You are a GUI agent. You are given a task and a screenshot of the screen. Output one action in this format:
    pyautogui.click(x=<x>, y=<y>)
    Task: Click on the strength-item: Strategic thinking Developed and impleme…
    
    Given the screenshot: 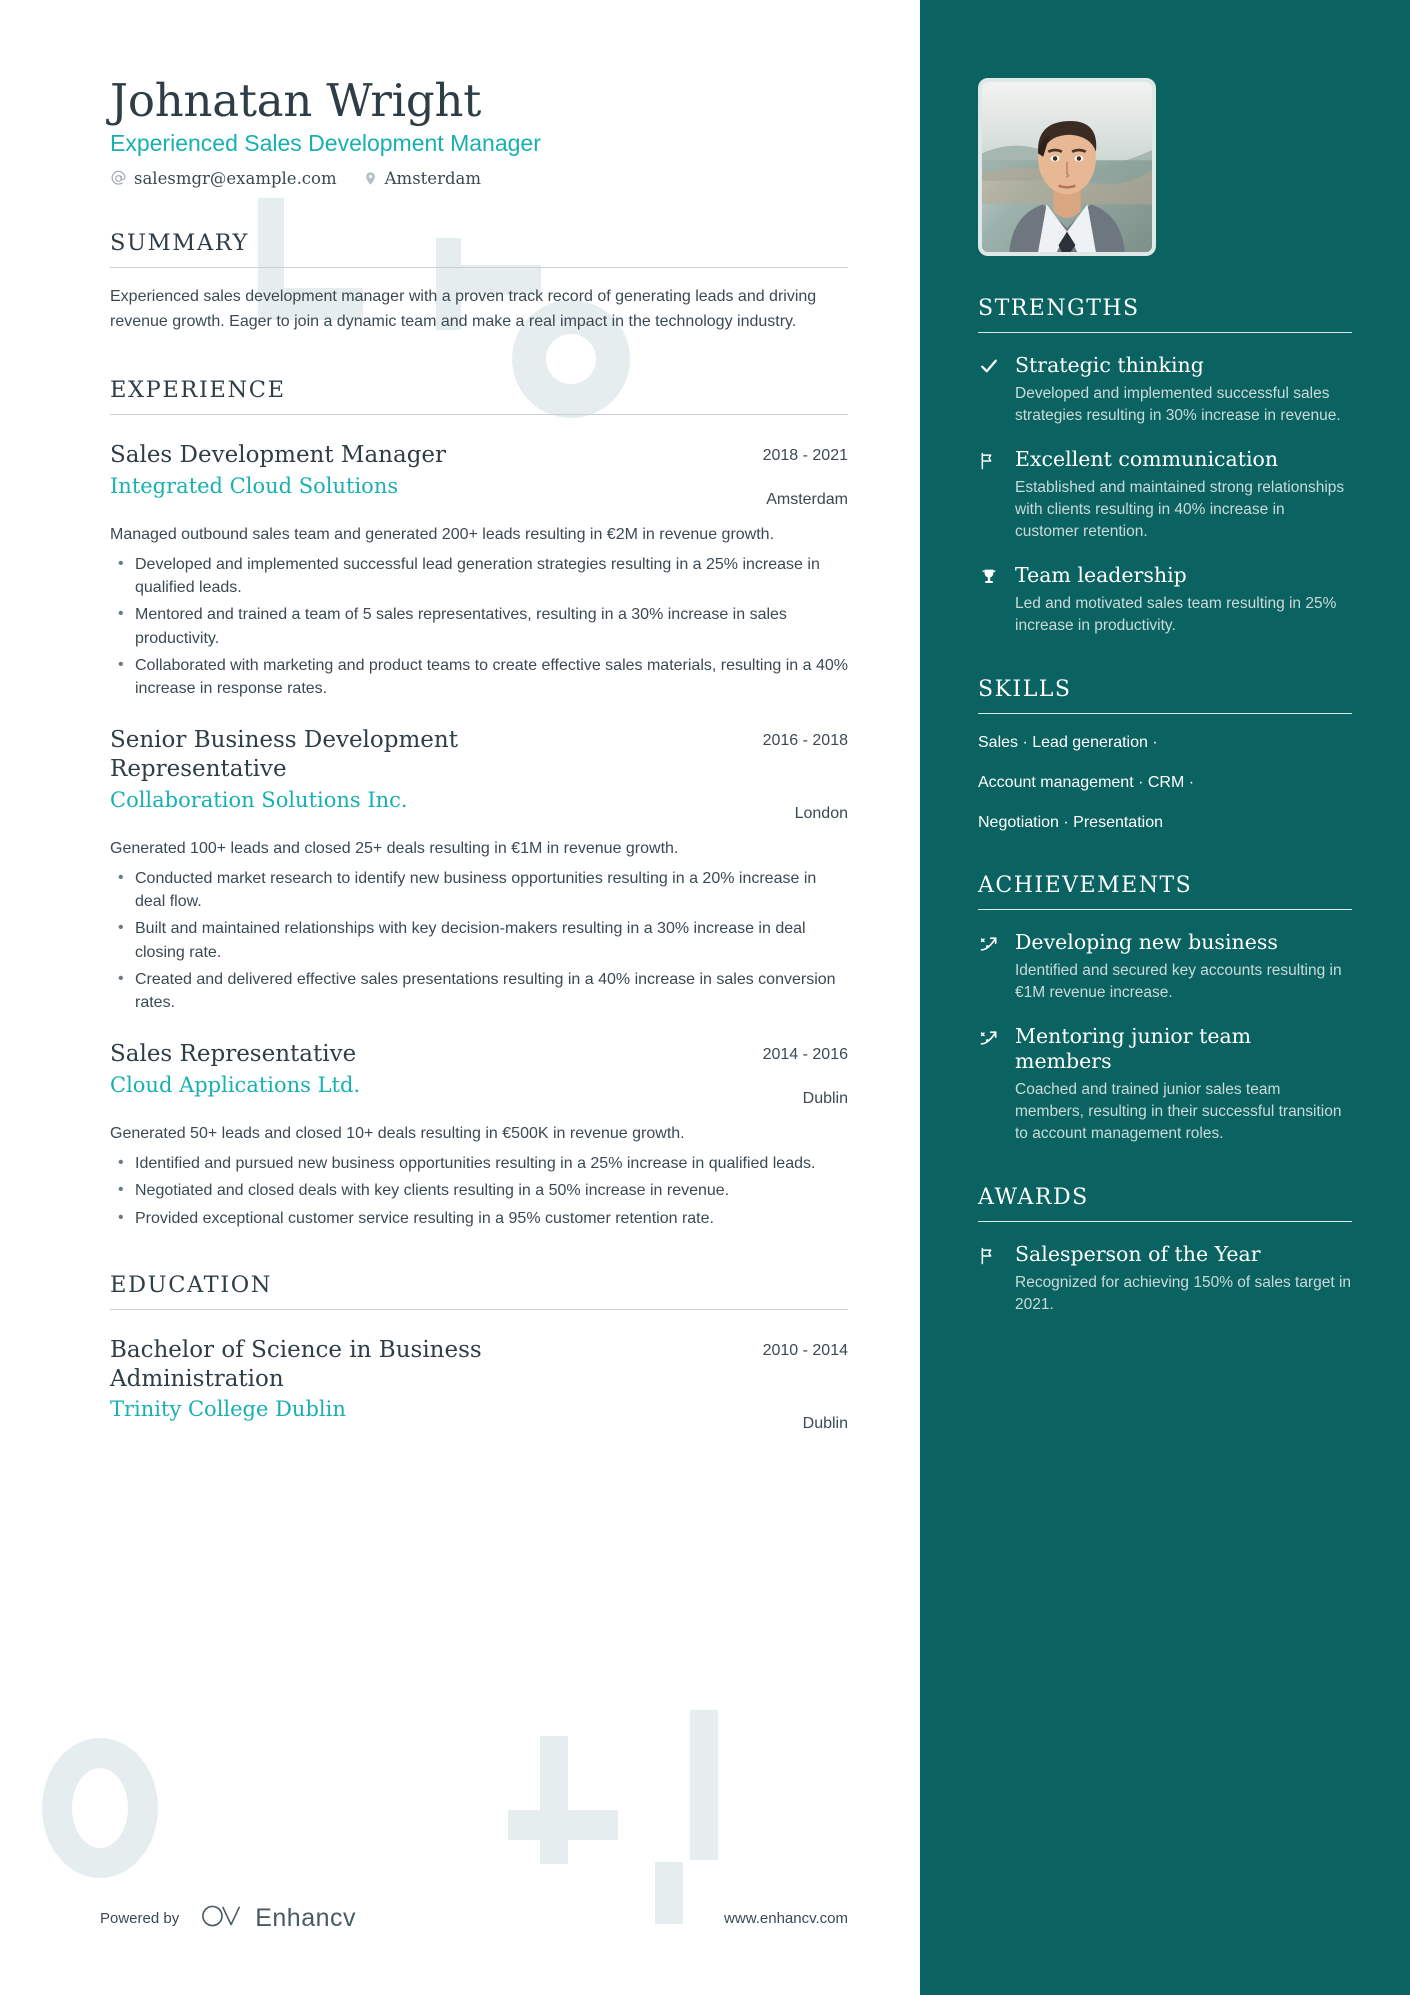 What is the action you would take?
    pyautogui.click(x=1165, y=390)
    